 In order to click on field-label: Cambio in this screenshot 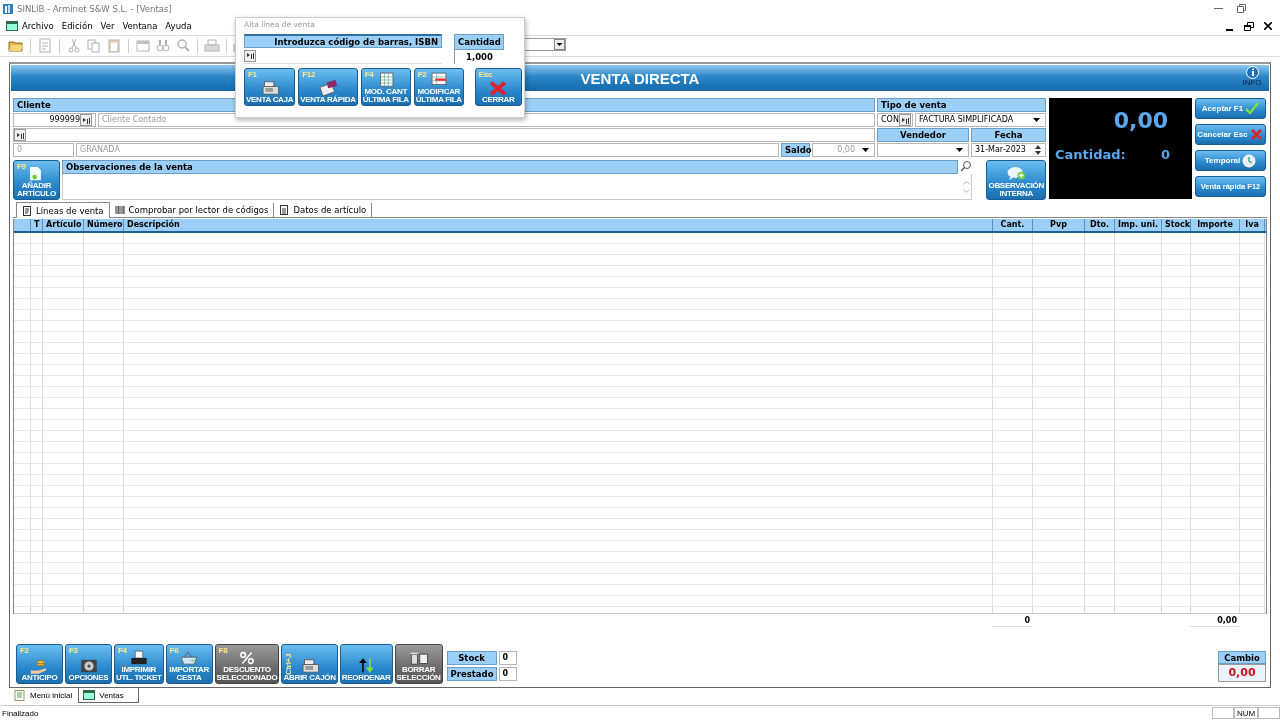, I will do `click(1242, 657)`.